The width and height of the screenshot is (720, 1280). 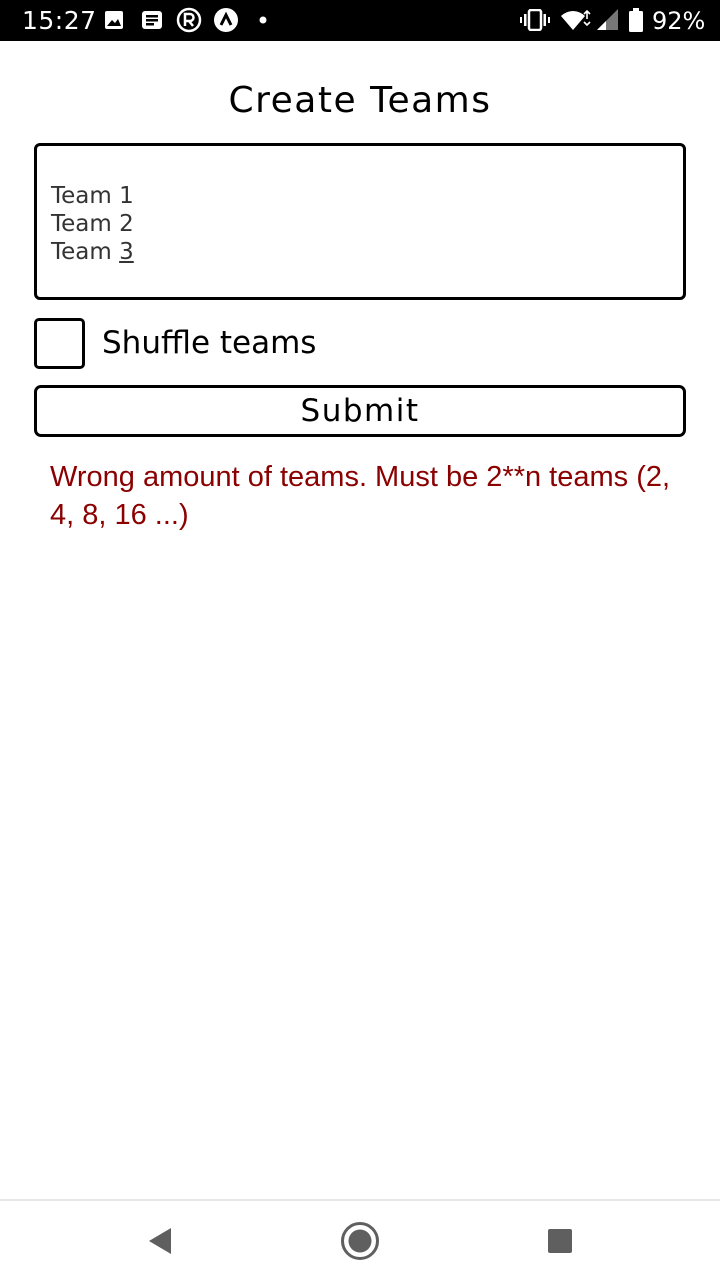 What do you see at coordinates (152, 20) in the screenshot?
I see `news-icon` at bounding box center [152, 20].